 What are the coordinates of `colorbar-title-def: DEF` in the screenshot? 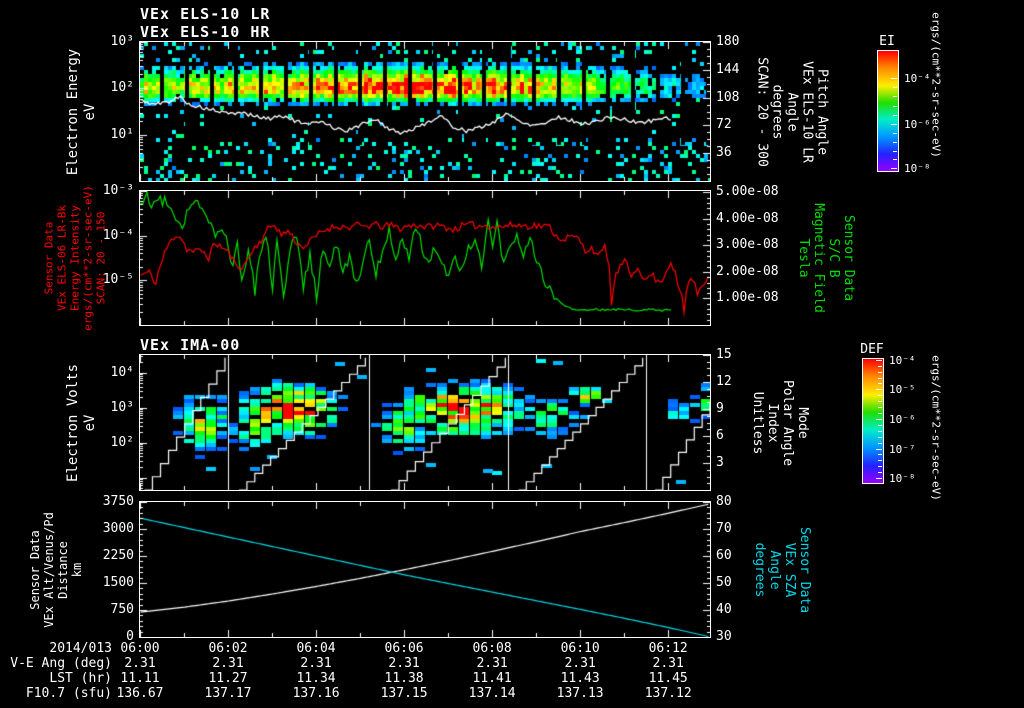 It's located at (872, 349).